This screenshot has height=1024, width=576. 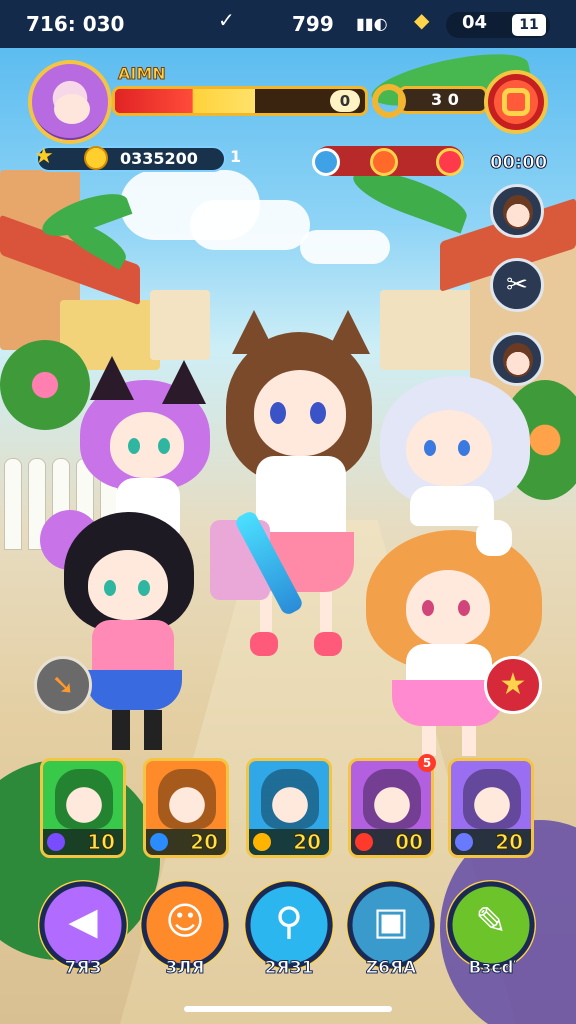 I want to click on character-orange-hair, so click(x=456, y=640).